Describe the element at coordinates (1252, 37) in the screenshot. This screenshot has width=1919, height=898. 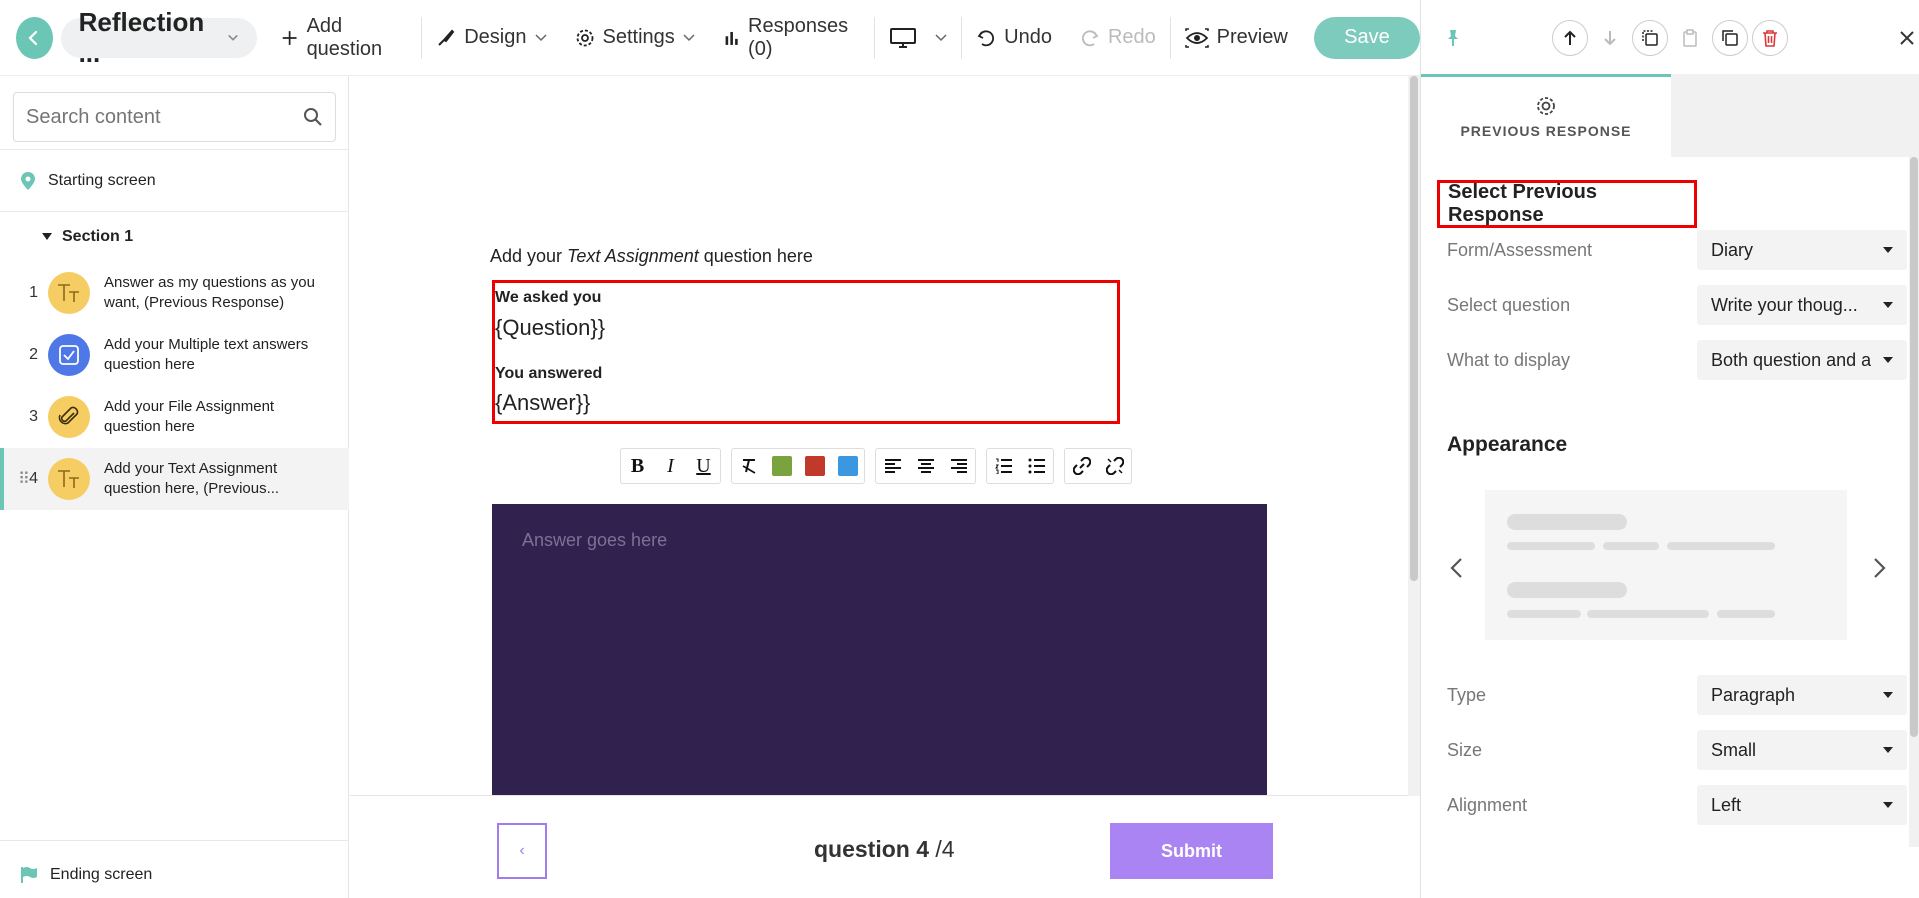
I see `preview-label: Preview` at that location.